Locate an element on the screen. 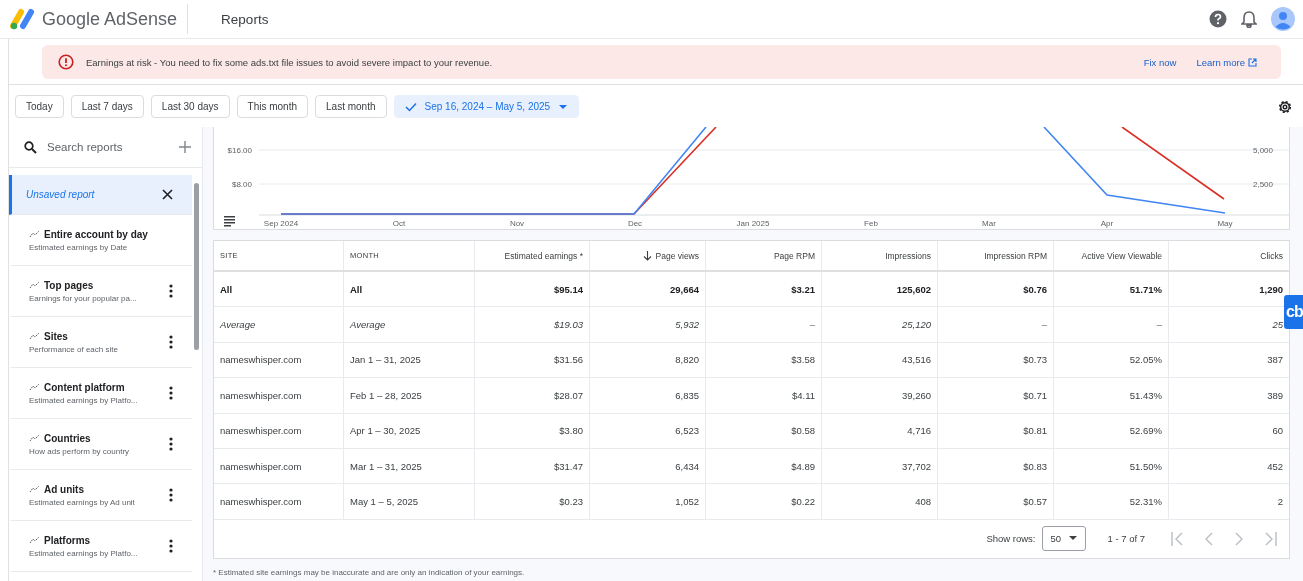  report-title: Platforms is located at coordinates (67, 540).